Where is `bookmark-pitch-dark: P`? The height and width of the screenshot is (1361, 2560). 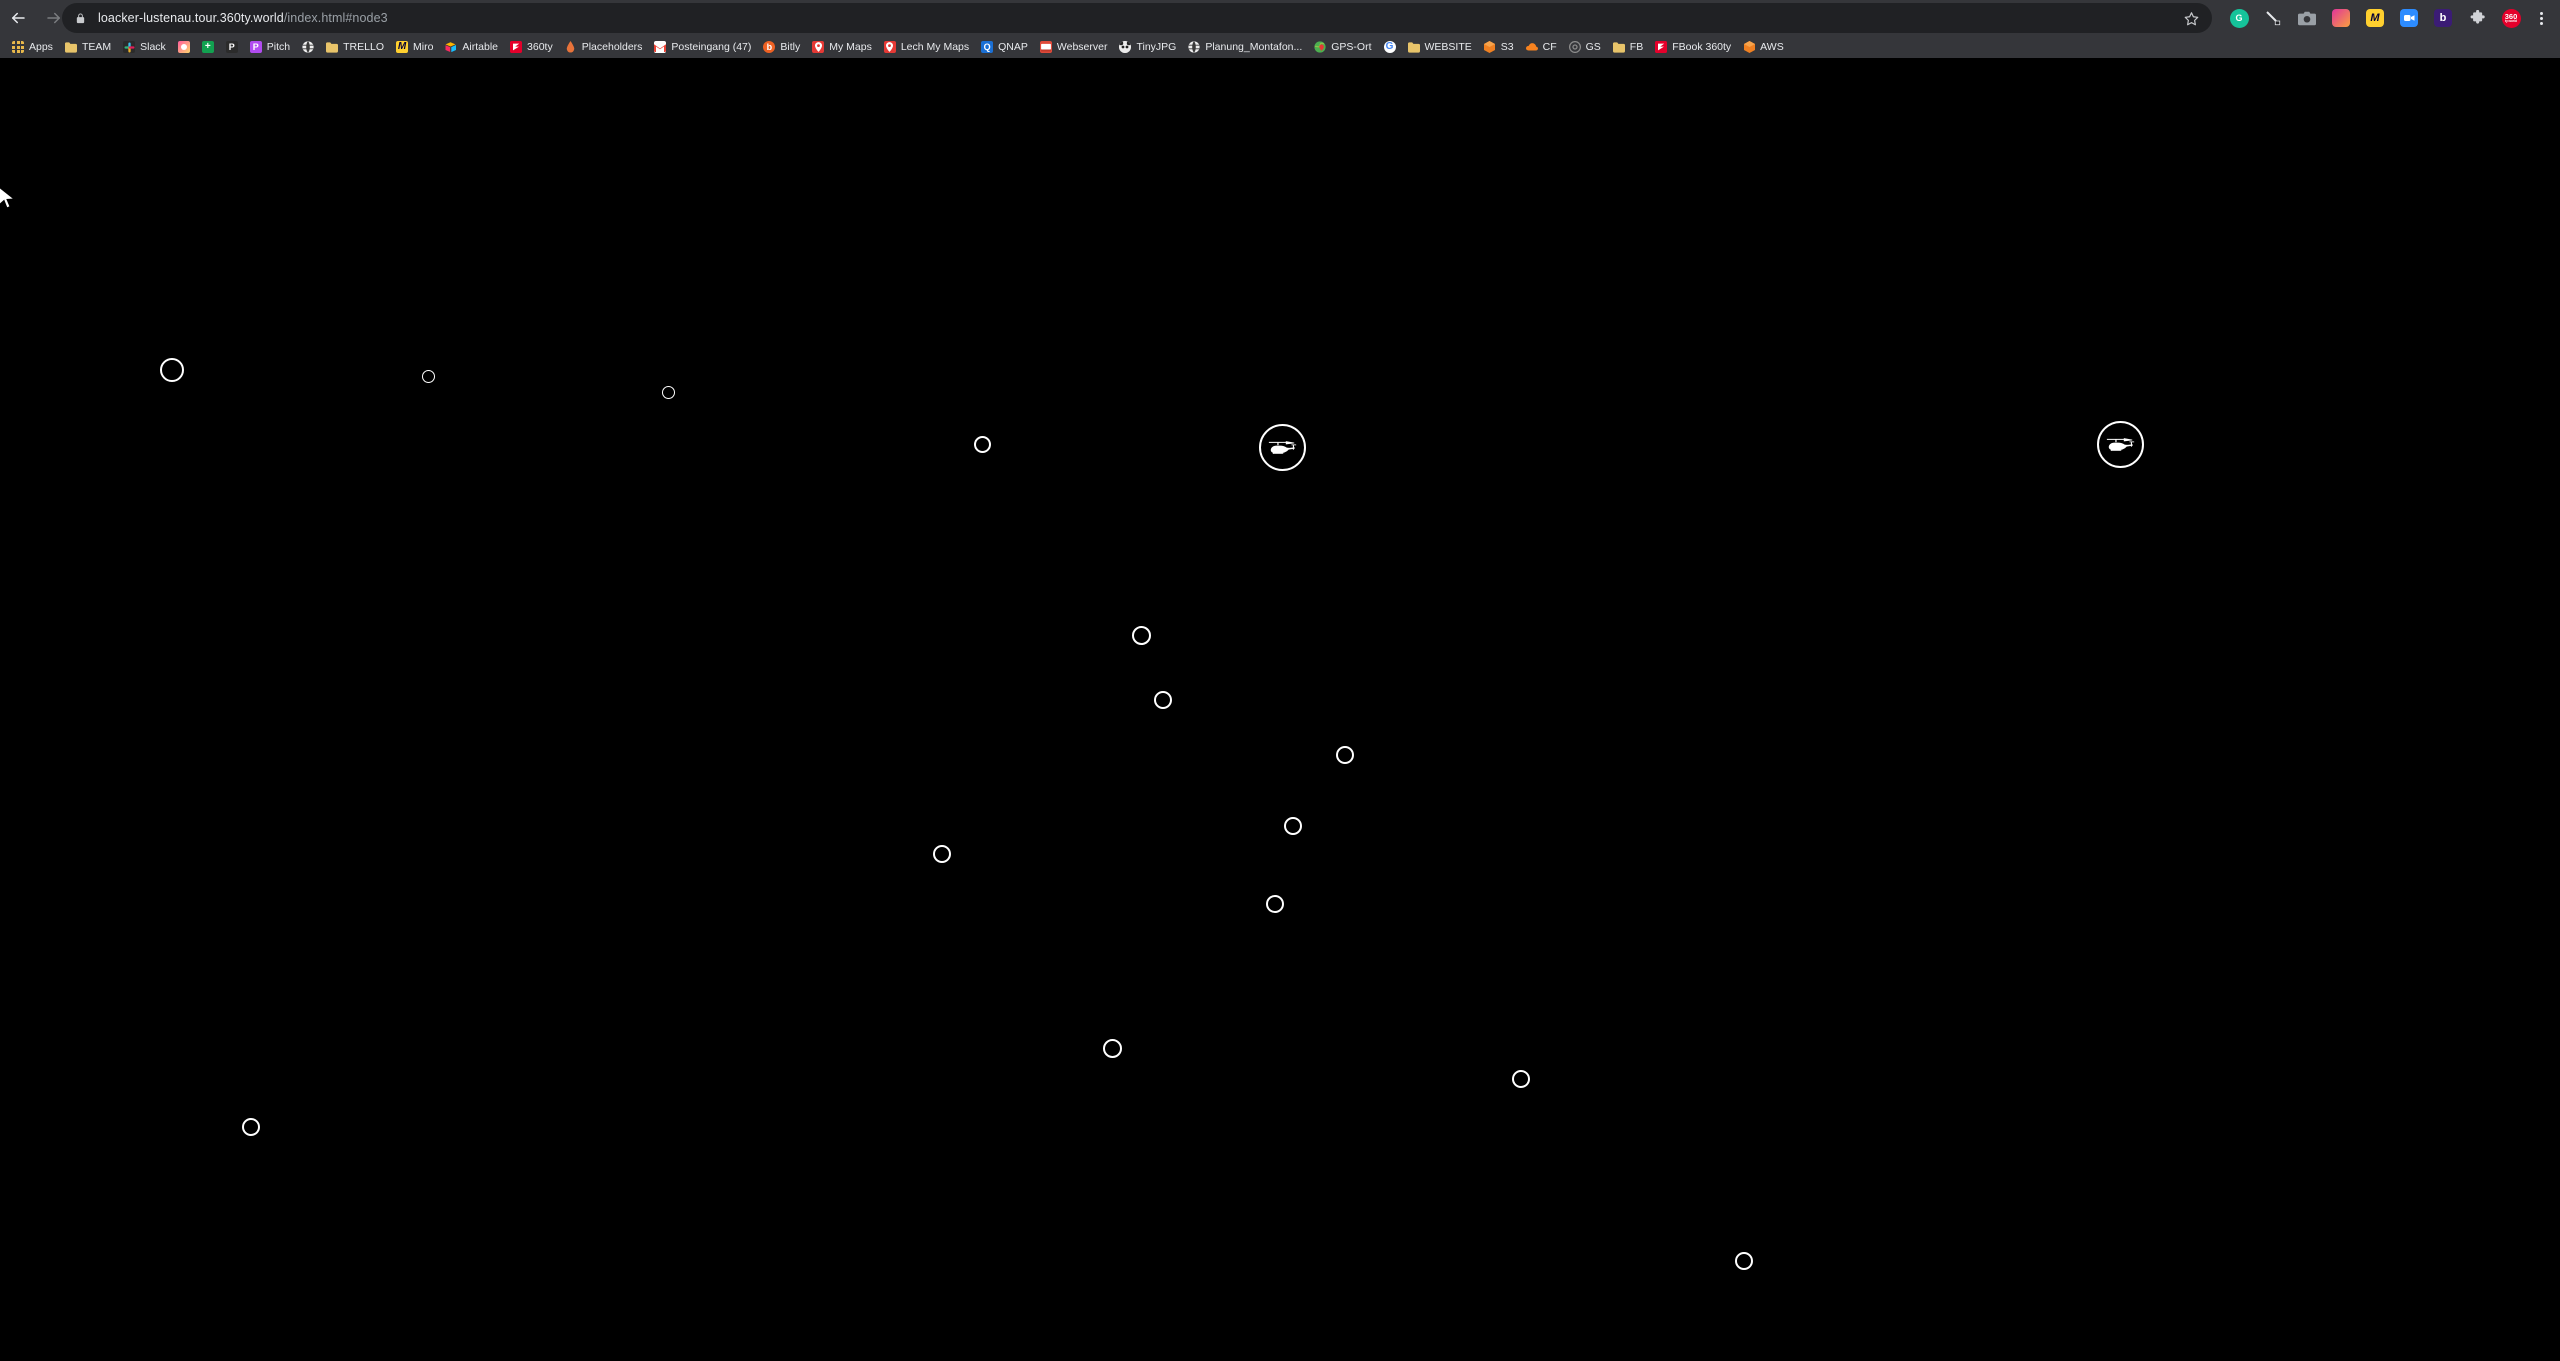 bookmark-pitch-dark: P is located at coordinates (232, 47).